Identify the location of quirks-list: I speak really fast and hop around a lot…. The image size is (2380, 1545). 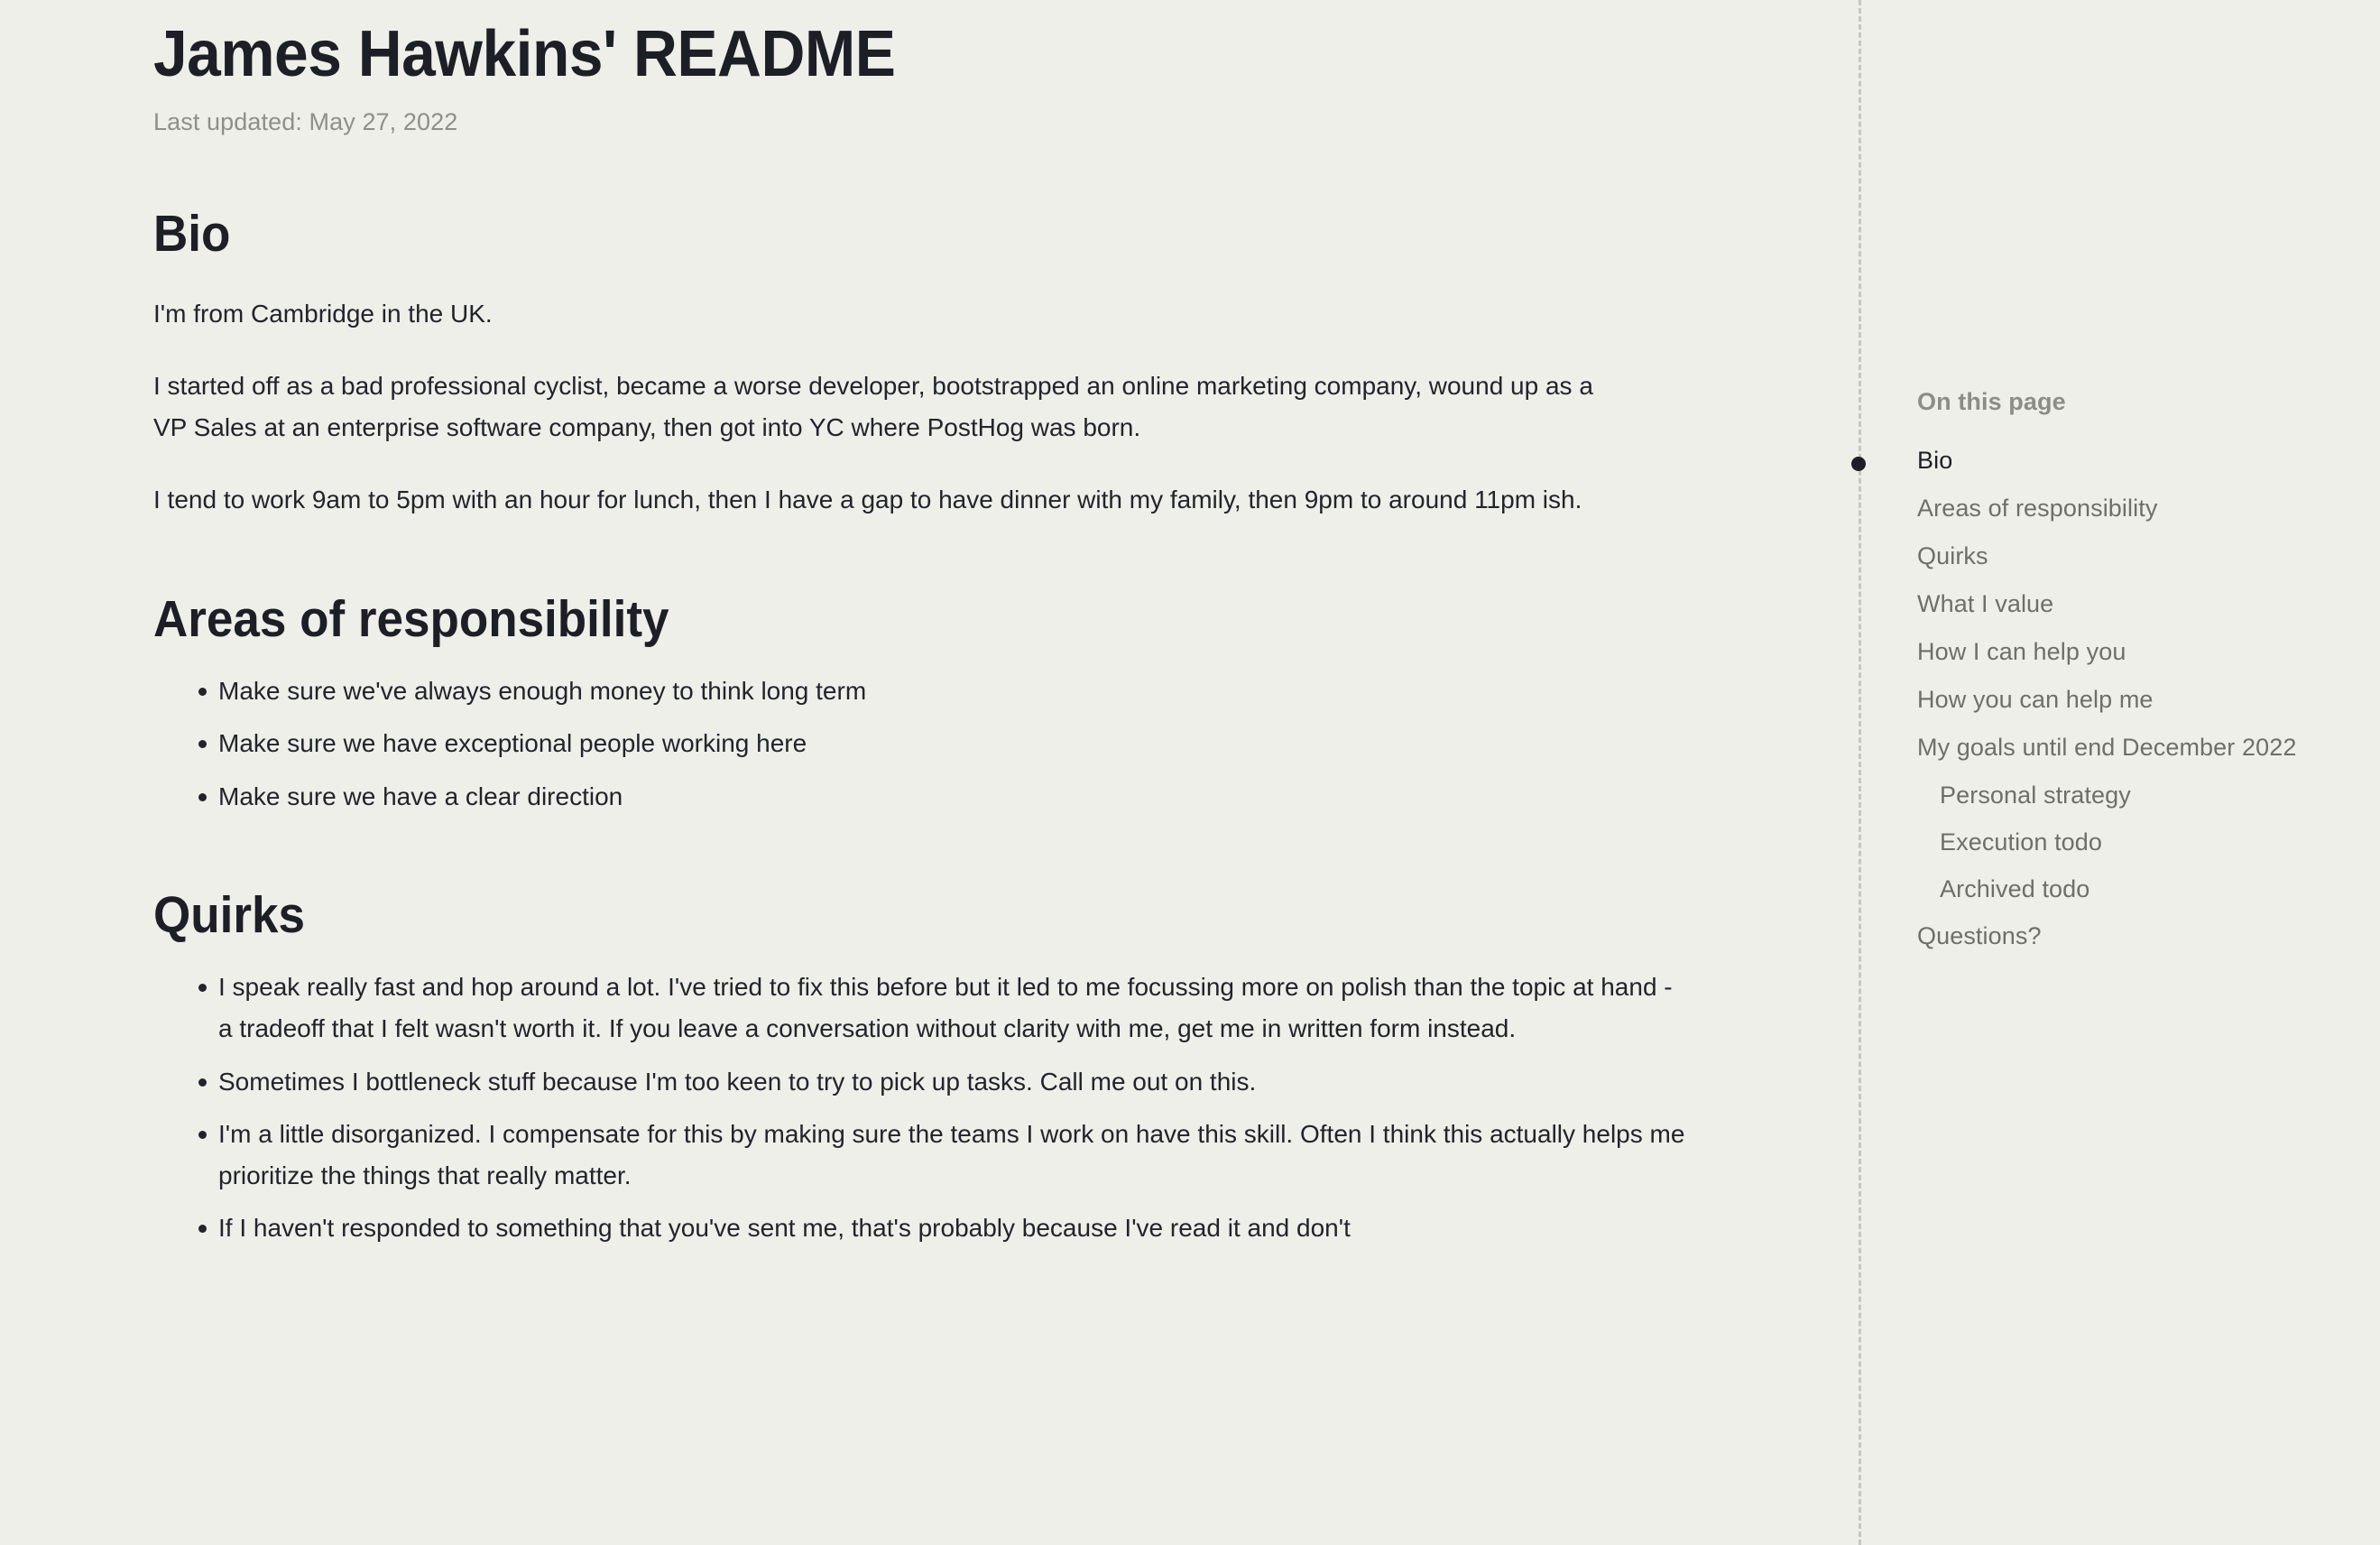
(1004, 1108).